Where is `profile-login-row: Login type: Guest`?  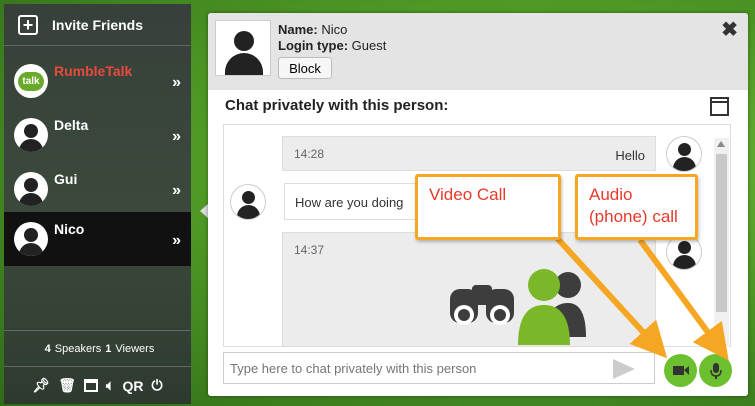 profile-login-row: Login type: Guest is located at coordinates (332, 45).